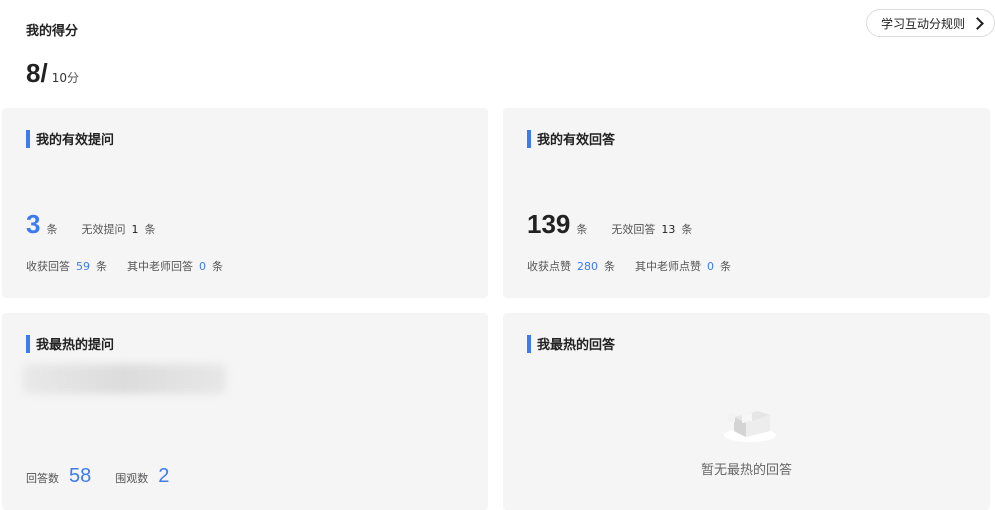  I want to click on teacher-likes-label: 其中老师点赞, so click(668, 266).